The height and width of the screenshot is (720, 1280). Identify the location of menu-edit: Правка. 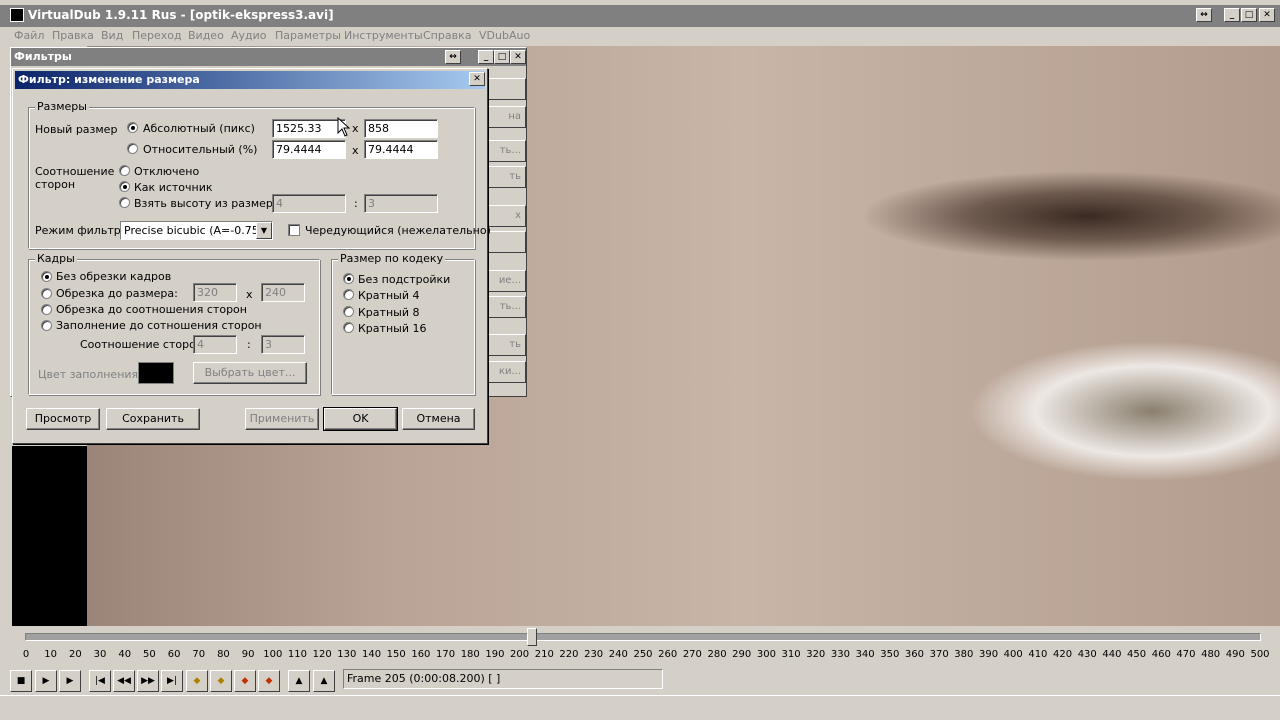
(73, 35).